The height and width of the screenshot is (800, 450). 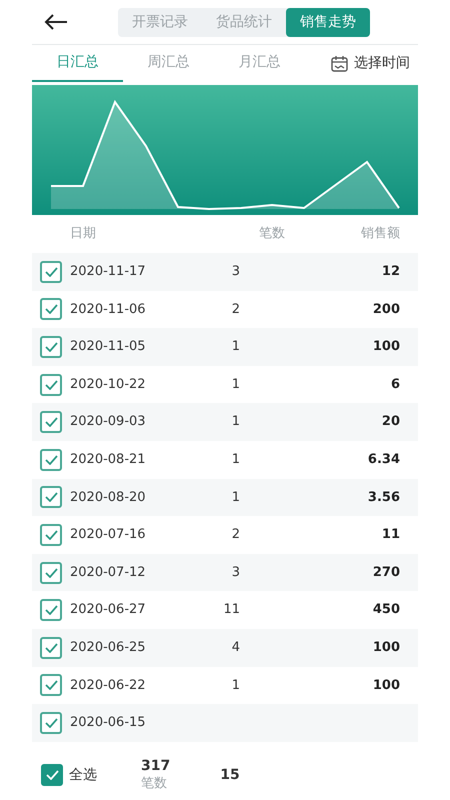 What do you see at coordinates (383, 497) in the screenshot?
I see `amount-cell-text: 3.56` at bounding box center [383, 497].